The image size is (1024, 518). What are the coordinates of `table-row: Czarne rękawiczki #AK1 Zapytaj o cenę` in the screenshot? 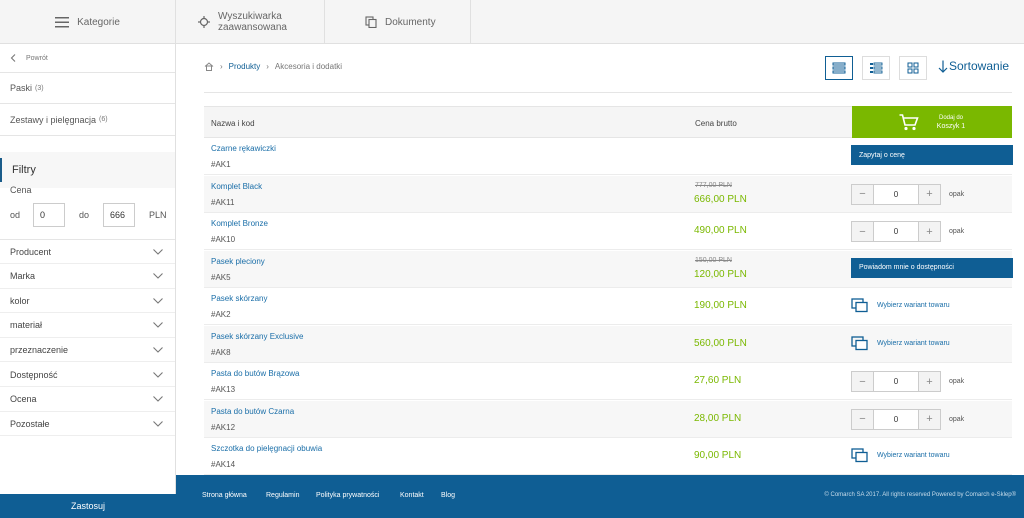 It's located at (608, 156).